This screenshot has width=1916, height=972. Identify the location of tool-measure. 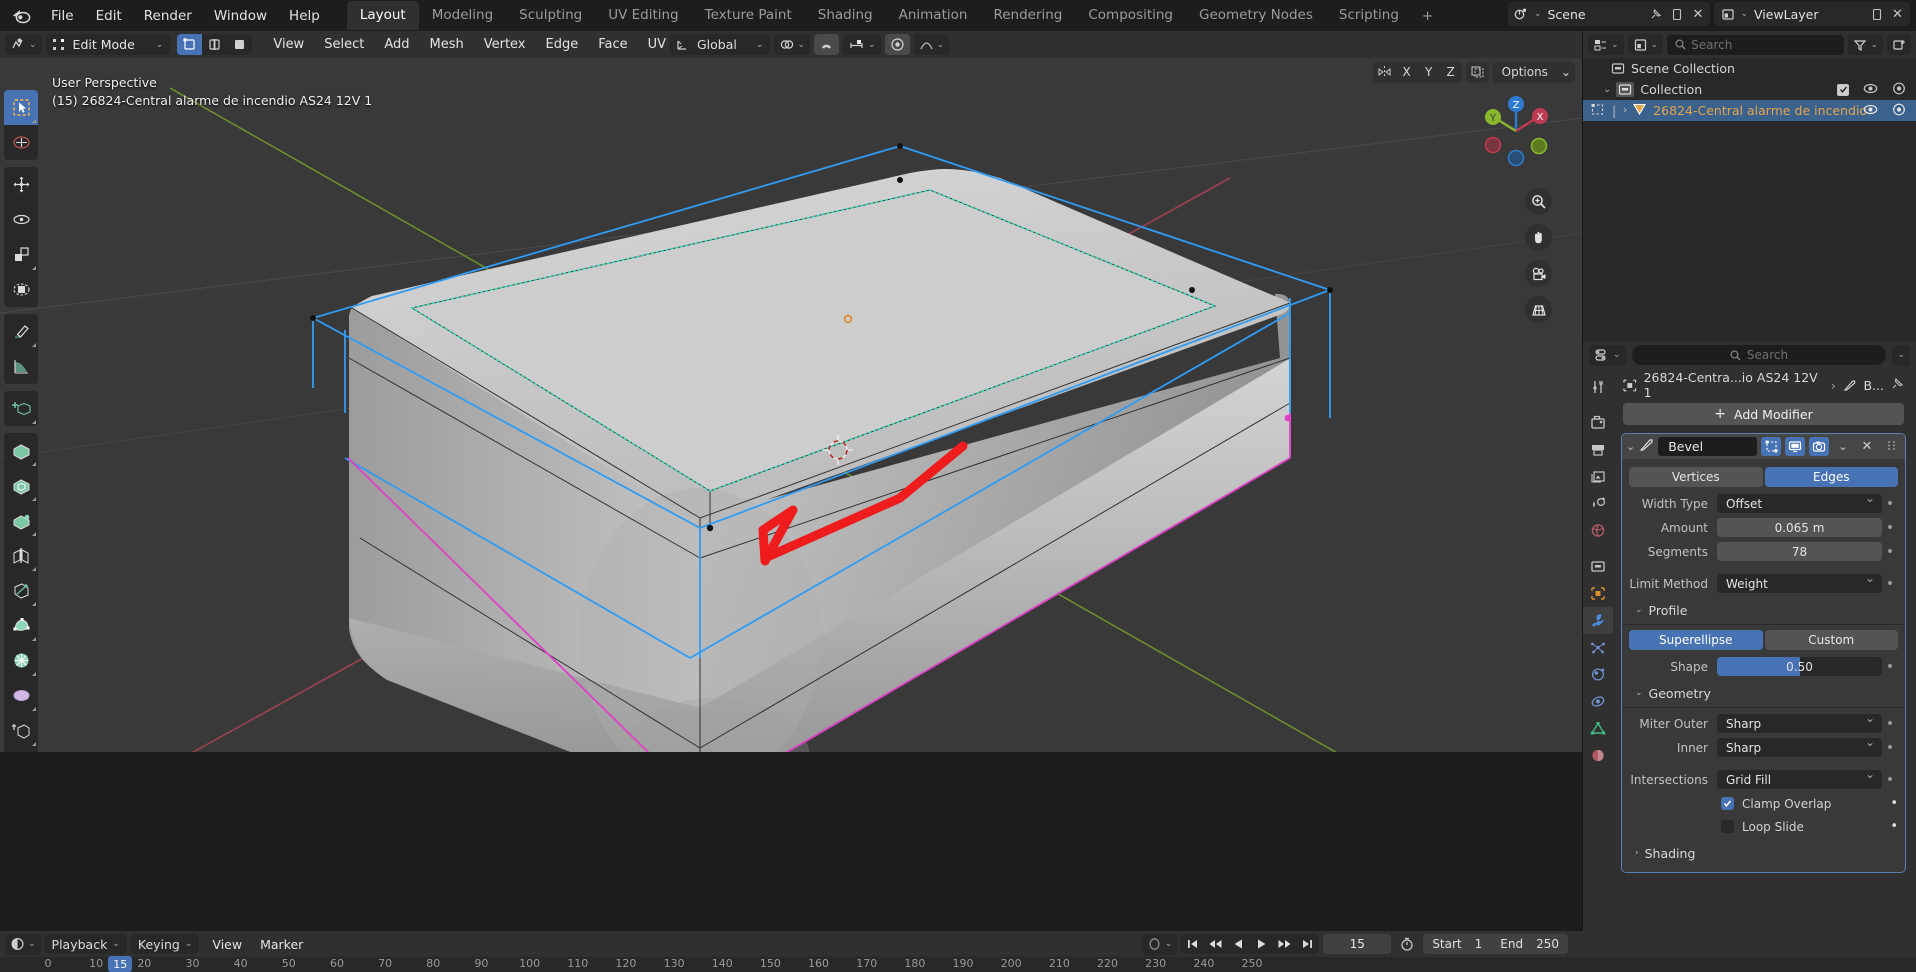
(21, 366).